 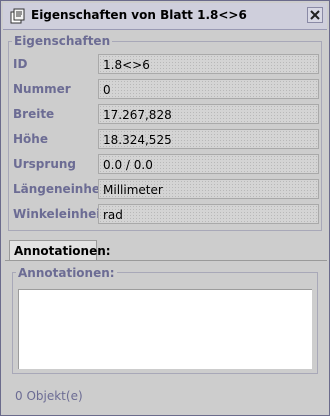 I want to click on length-unit-label: Längeneinheit, so click(x=61, y=189).